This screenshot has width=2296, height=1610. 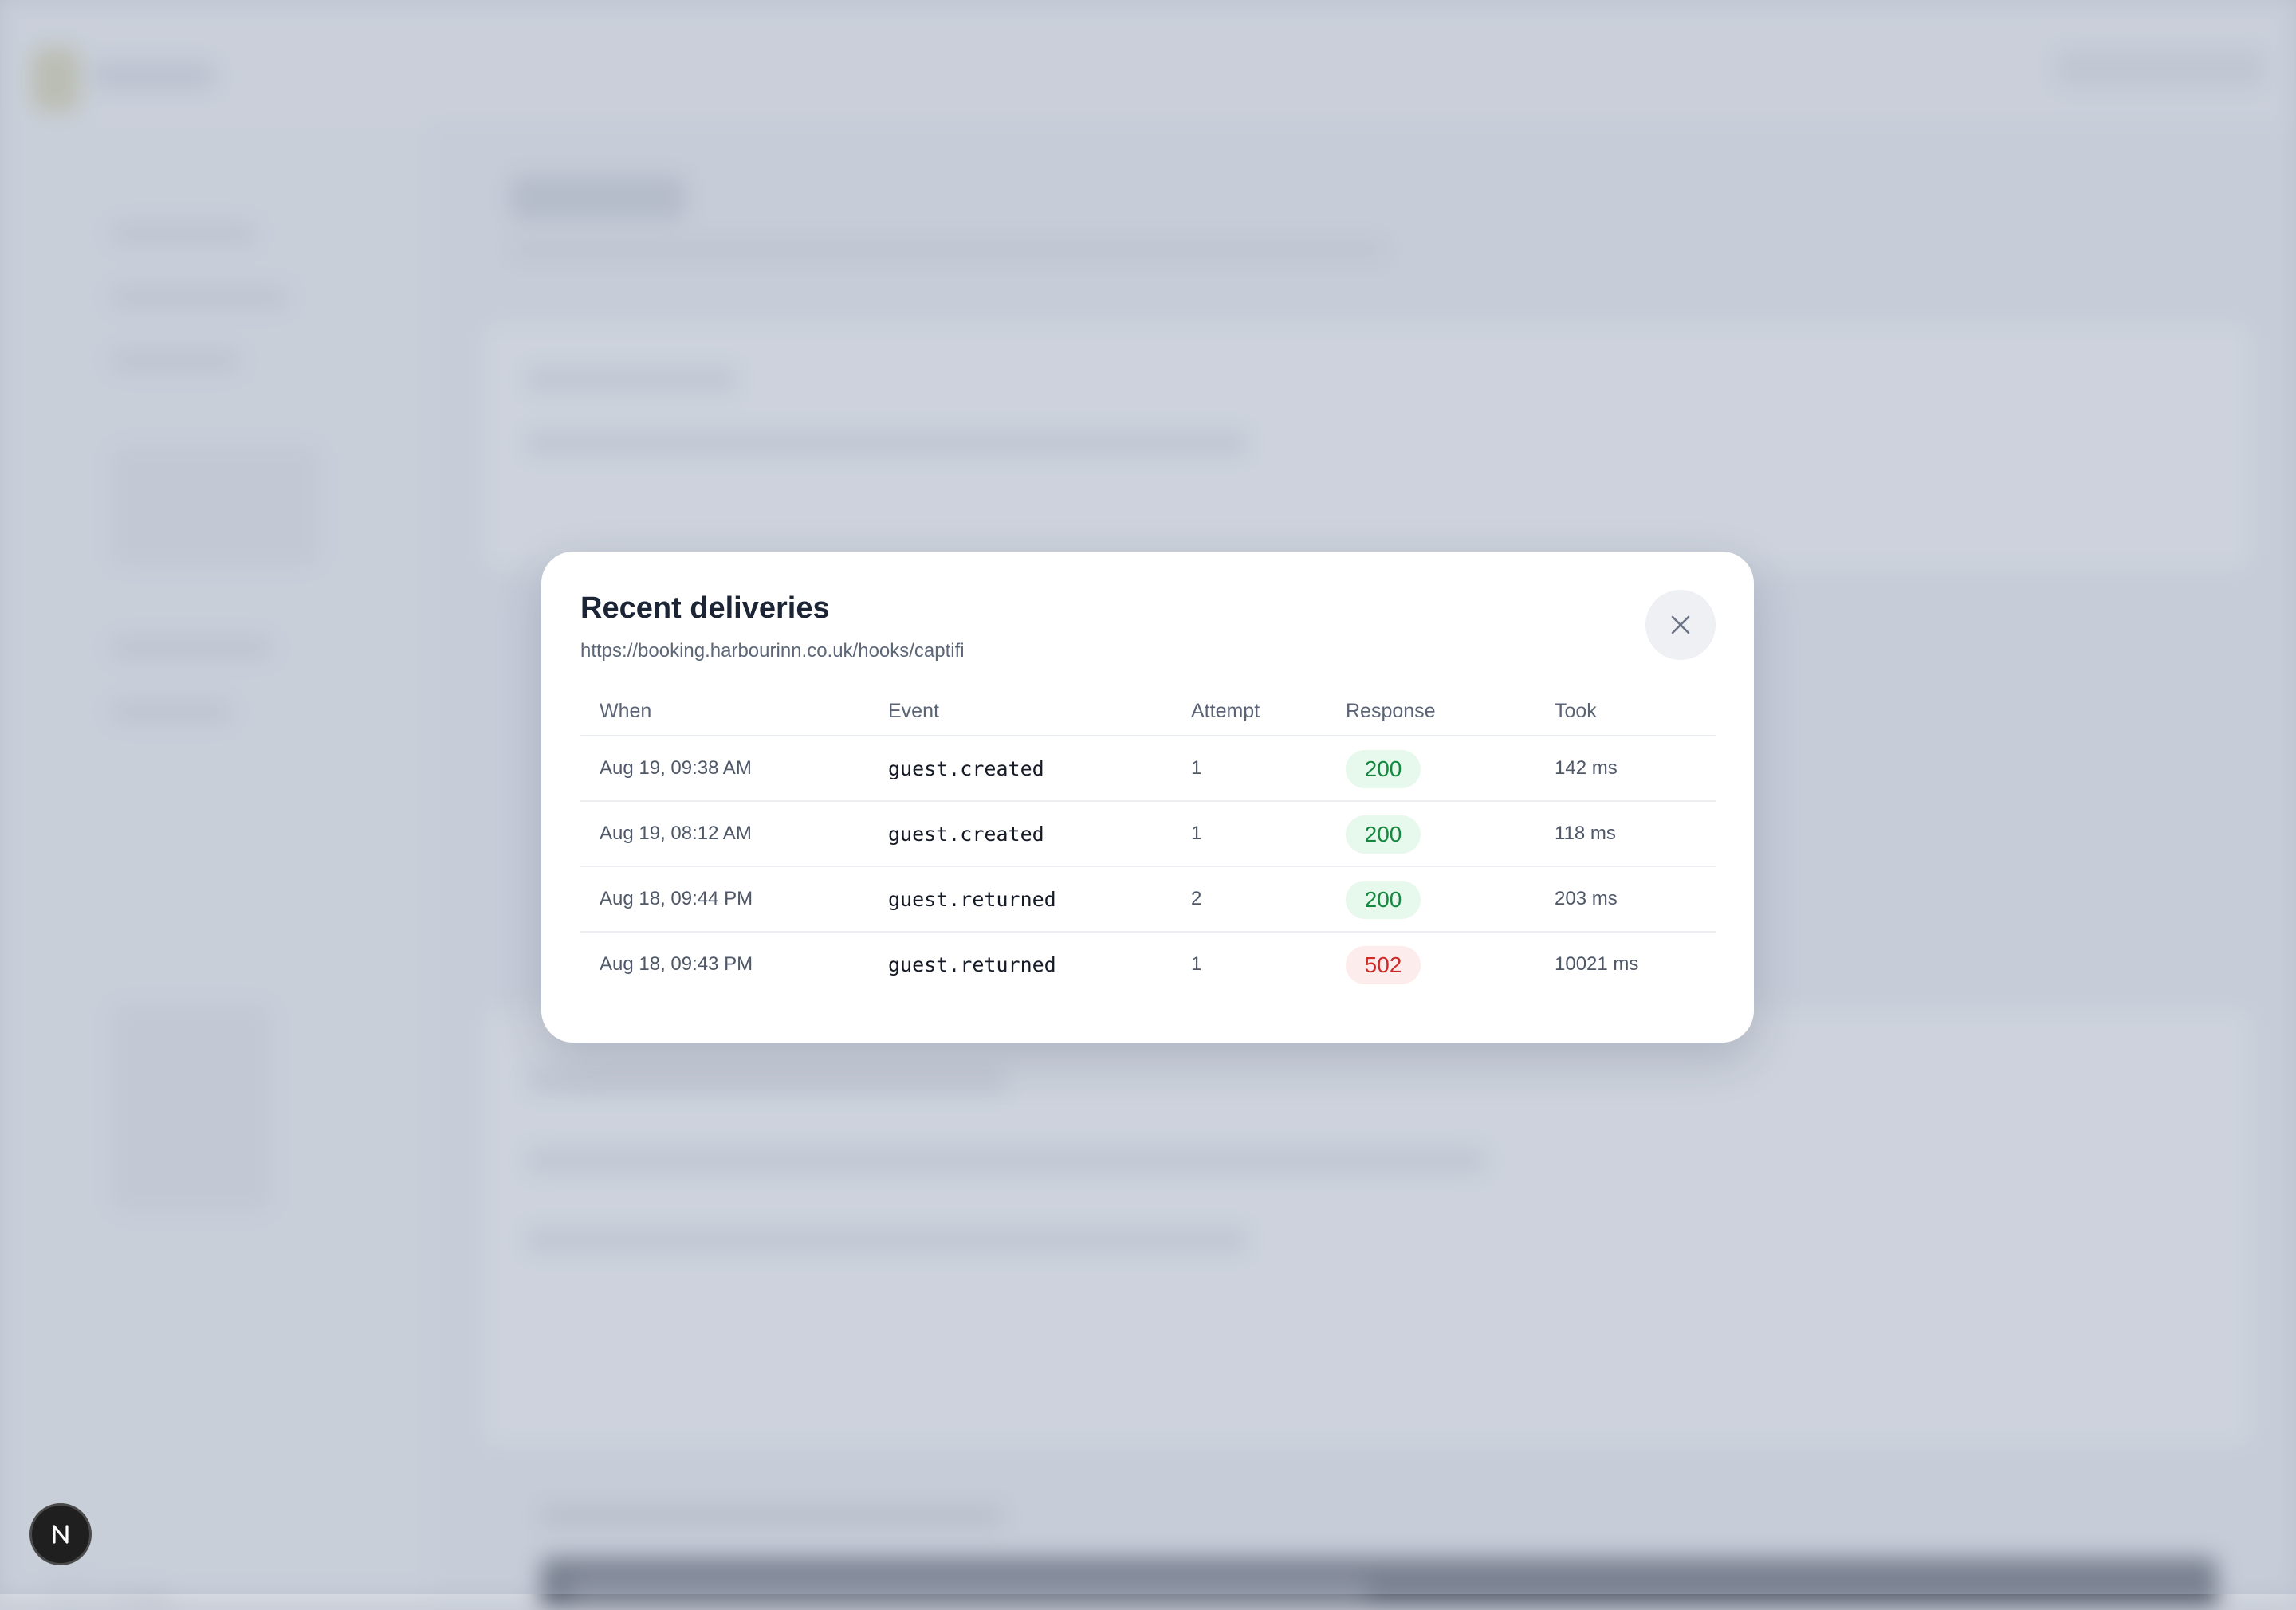 What do you see at coordinates (626, 711) in the screenshot?
I see `column-header-when: When` at bounding box center [626, 711].